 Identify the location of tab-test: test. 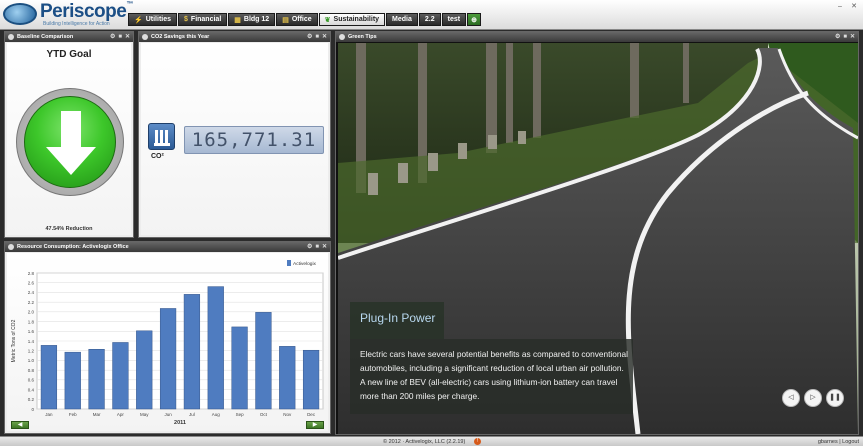
(454, 19).